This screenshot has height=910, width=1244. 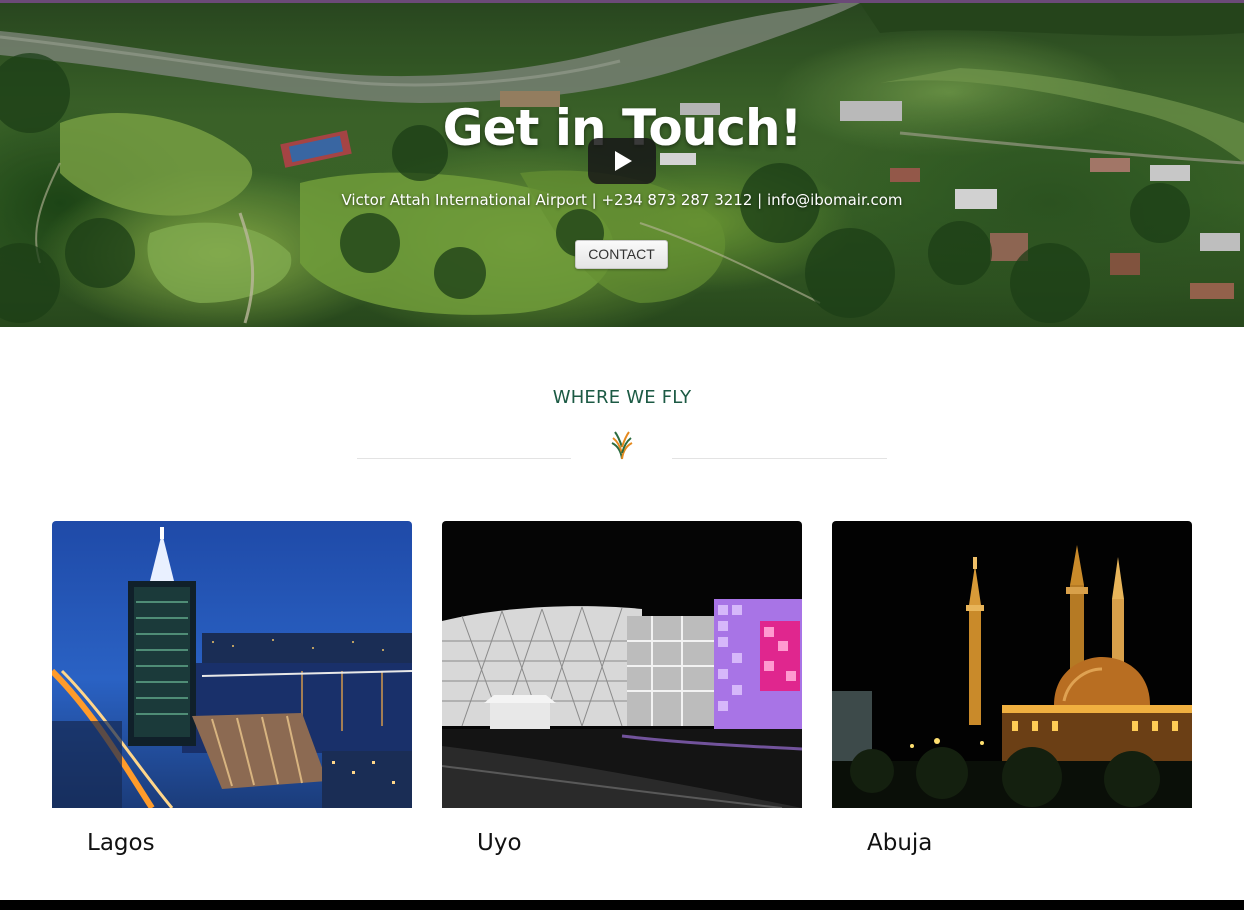 I want to click on contact-button: CONTACT, so click(x=621, y=254).